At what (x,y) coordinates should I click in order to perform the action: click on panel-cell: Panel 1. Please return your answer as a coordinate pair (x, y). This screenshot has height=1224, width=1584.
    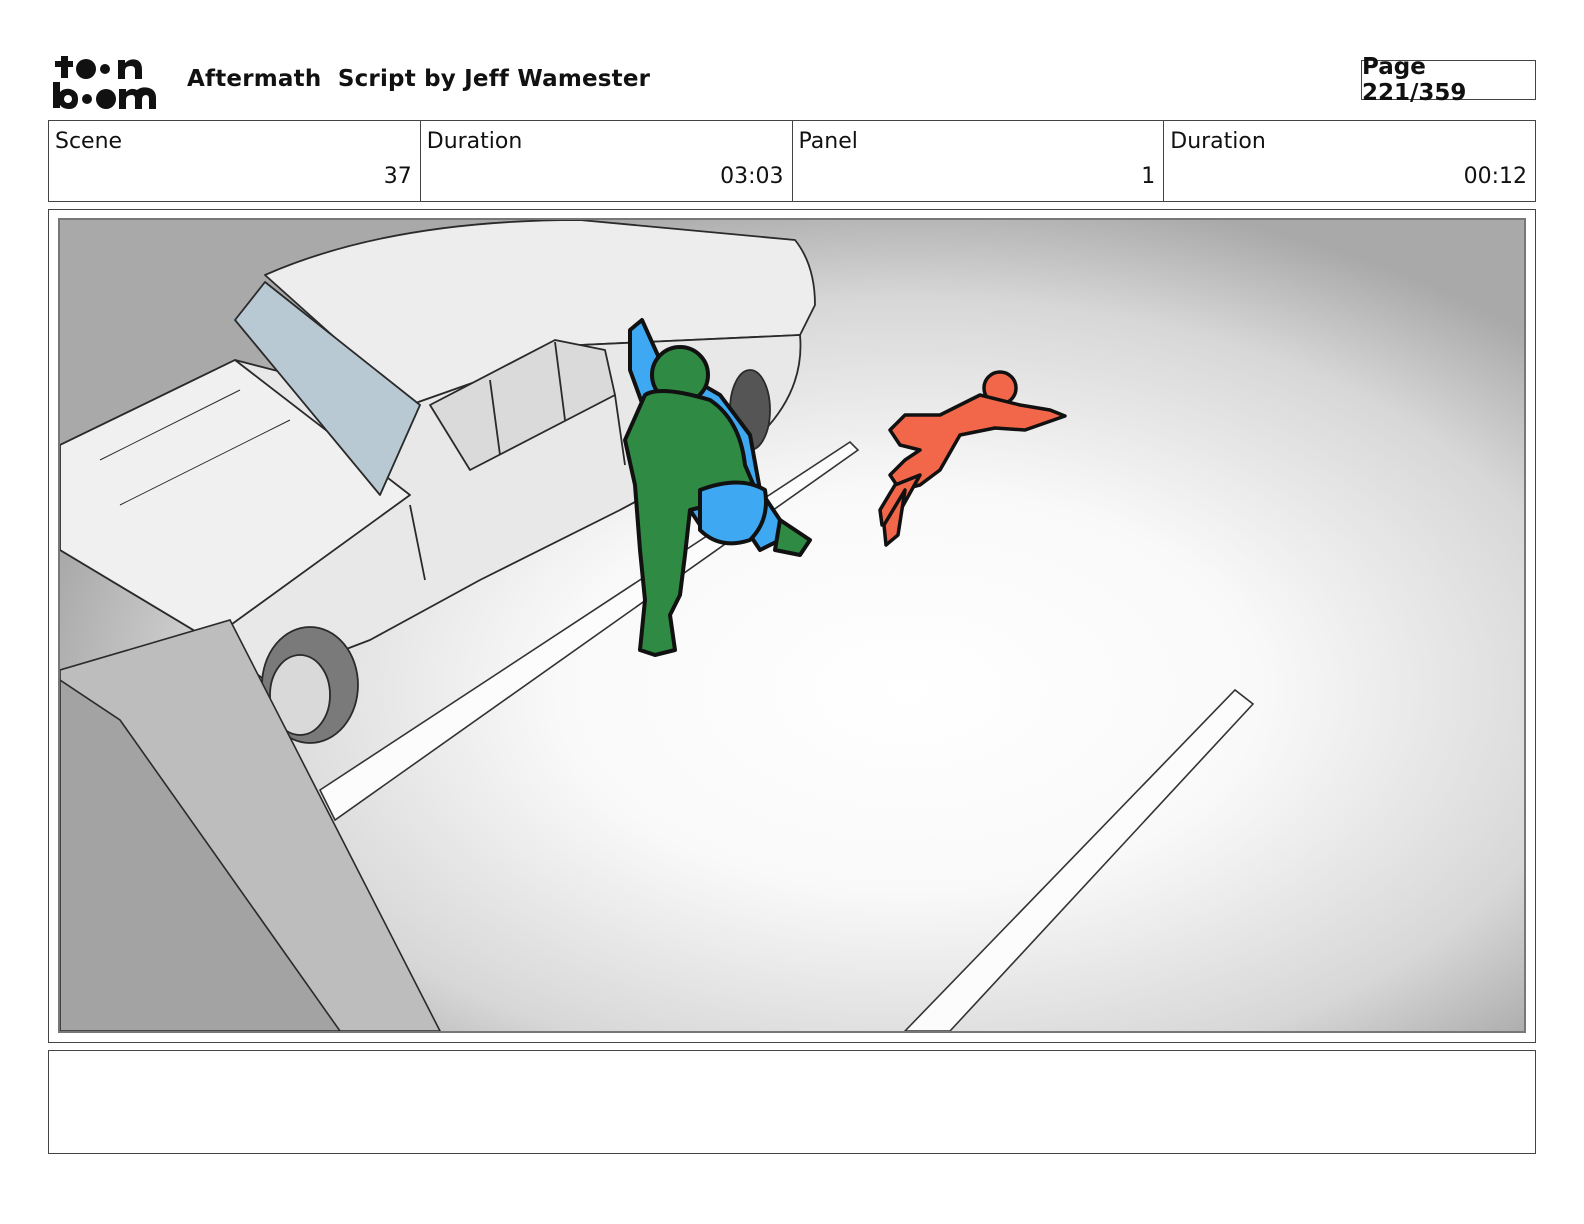
    Looking at the image, I should click on (979, 161).